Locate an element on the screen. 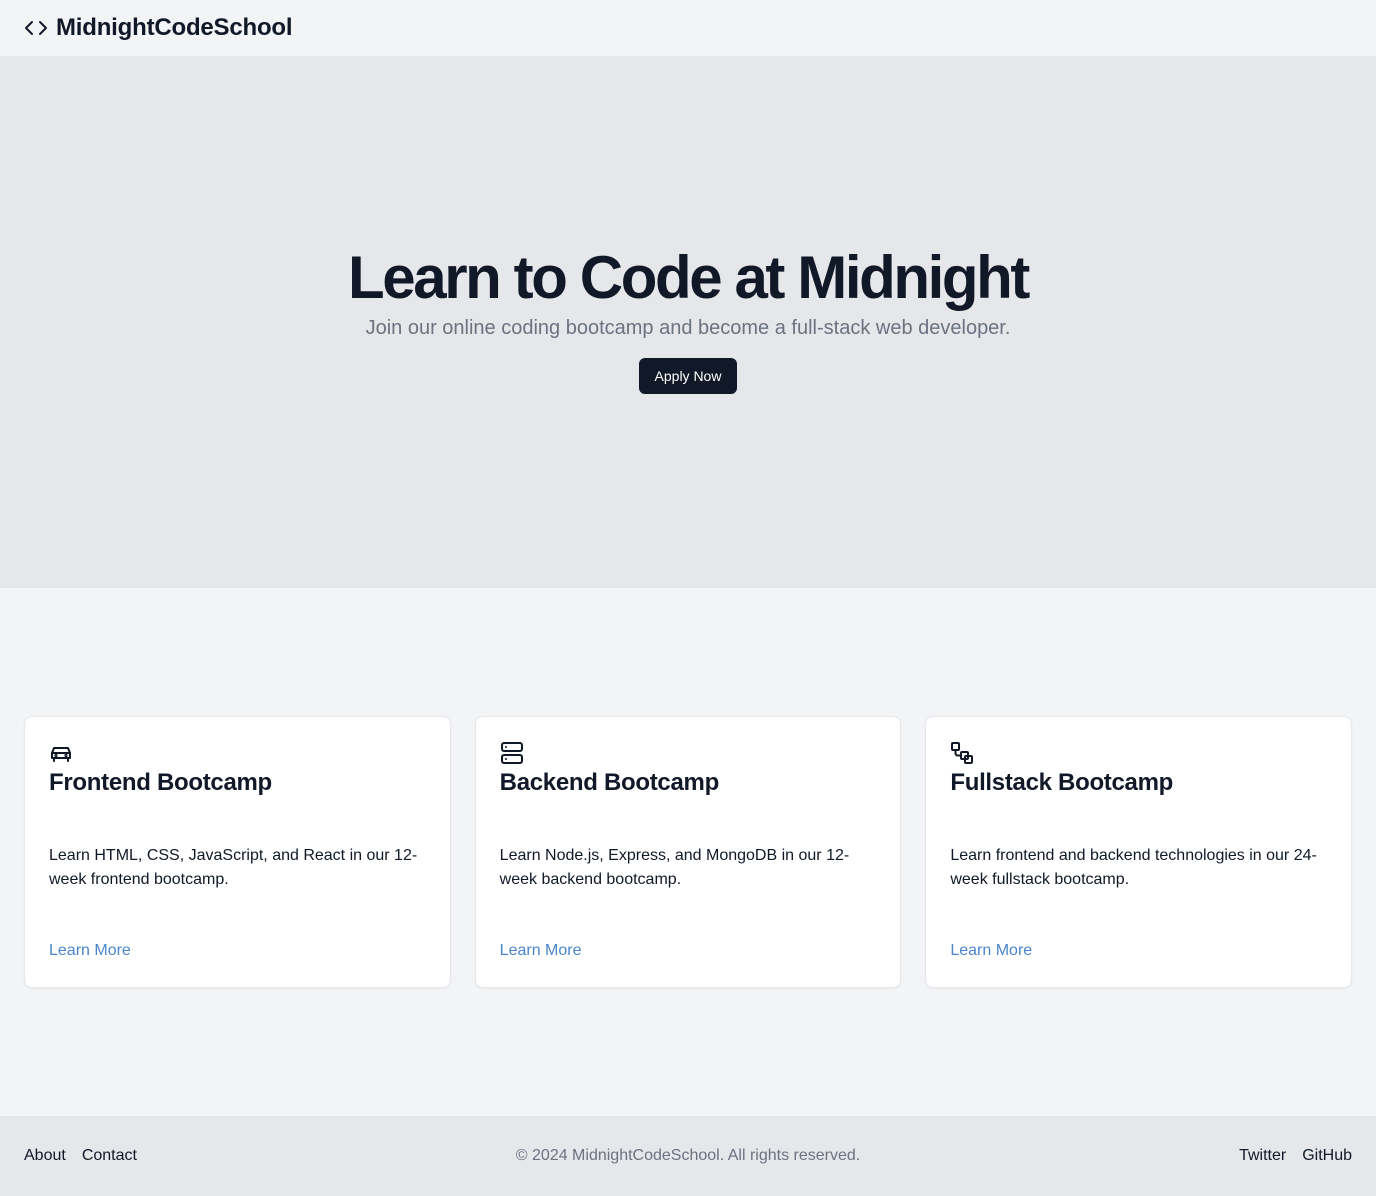 This screenshot has width=1376, height=1196. server-icon is located at coordinates (512, 753).